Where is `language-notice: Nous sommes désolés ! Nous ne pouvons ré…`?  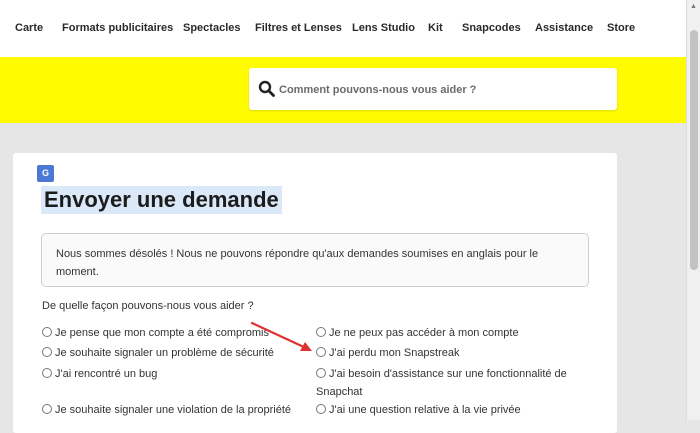 language-notice: Nous sommes désolés ! Nous ne pouvons ré… is located at coordinates (315, 260).